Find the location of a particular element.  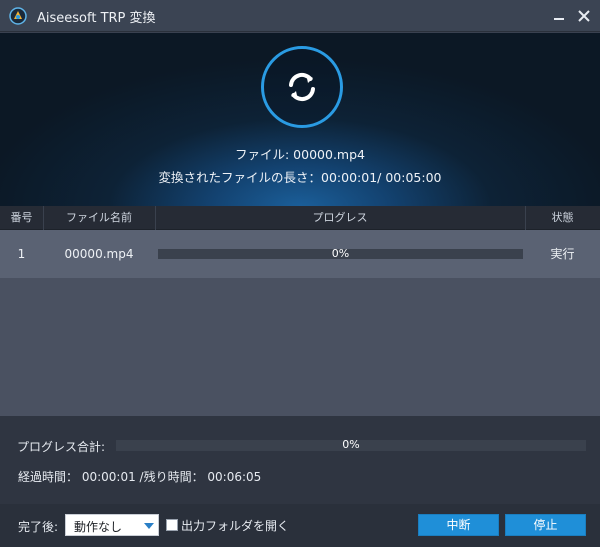

stop-button: 停止 is located at coordinates (545, 525).